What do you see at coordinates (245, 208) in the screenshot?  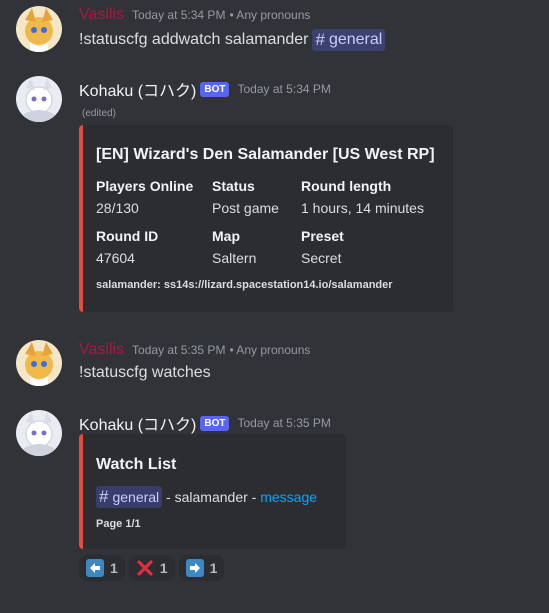 I see `field-value: Post game` at bounding box center [245, 208].